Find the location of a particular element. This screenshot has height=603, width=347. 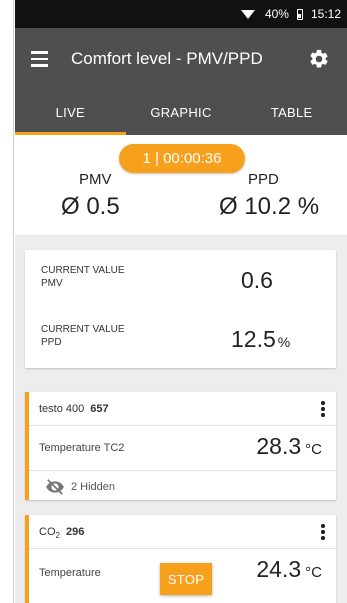

sensor-card-header: testo 400 657 is located at coordinates (182, 409).